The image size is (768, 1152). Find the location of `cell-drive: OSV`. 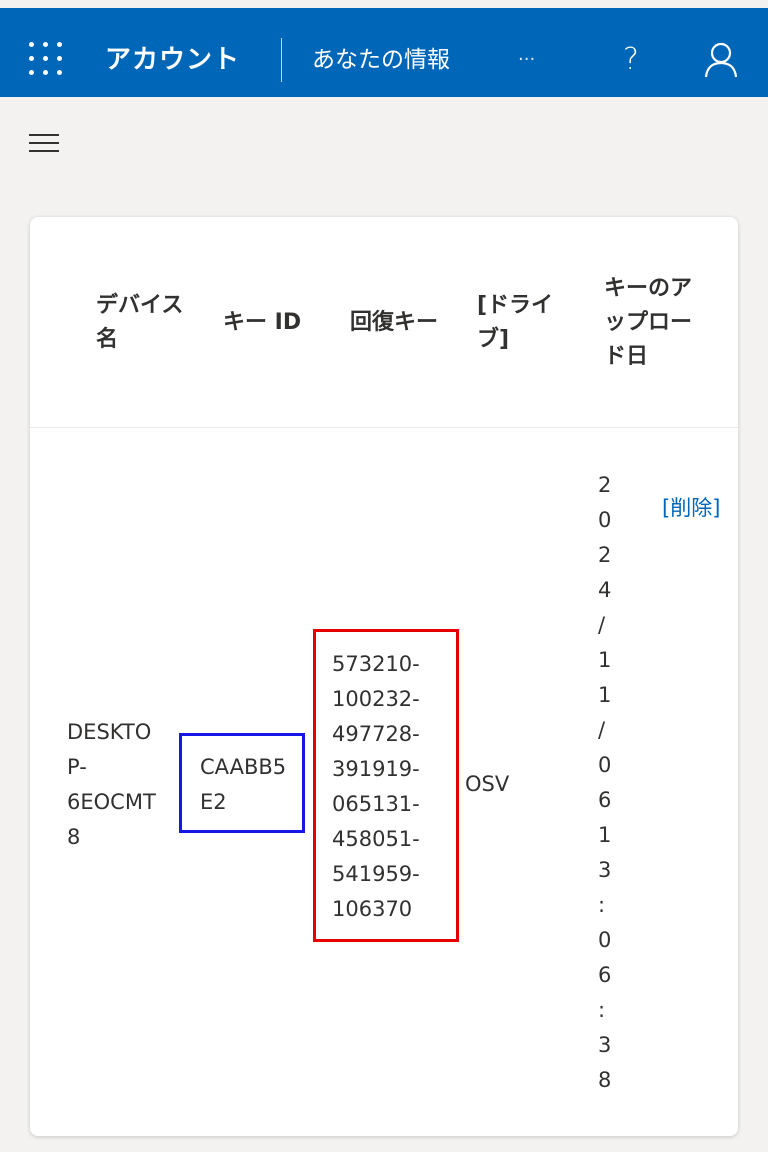

cell-drive: OSV is located at coordinates (487, 784).